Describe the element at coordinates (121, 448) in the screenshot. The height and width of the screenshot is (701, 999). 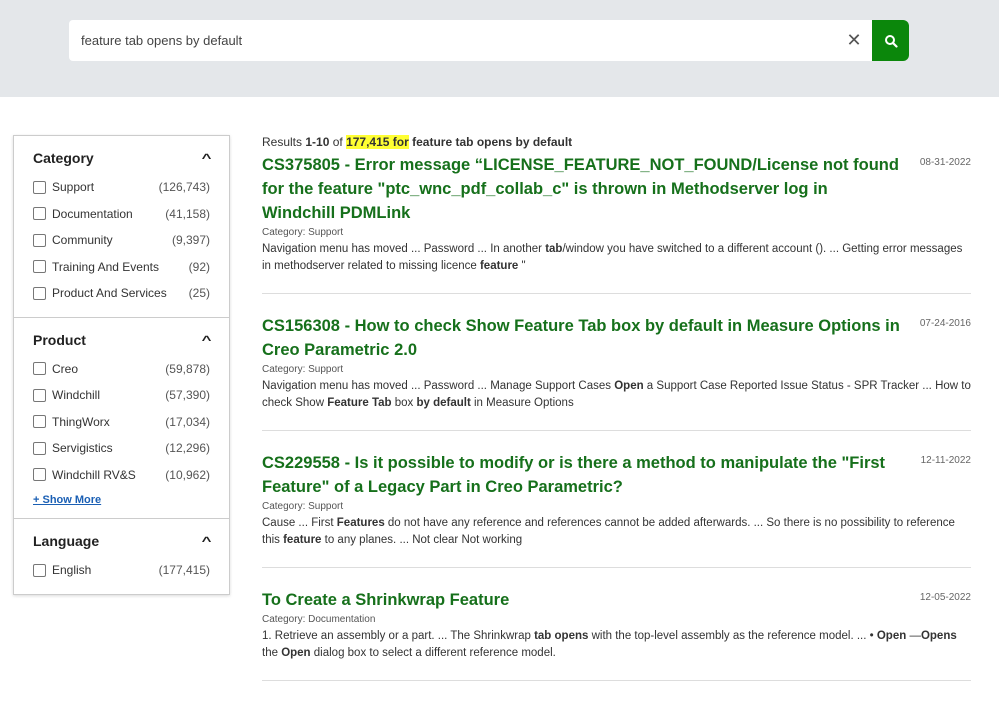
I see `facet-item: Servigistics (12,296)` at that location.